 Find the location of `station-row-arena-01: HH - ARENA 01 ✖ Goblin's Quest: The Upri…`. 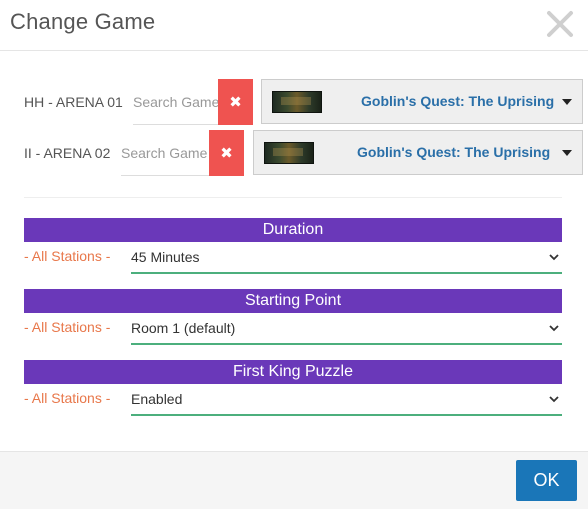

station-row-arena-01: HH - ARENA 01 ✖ Goblin's Quest: The Upri… is located at coordinates (303, 102).